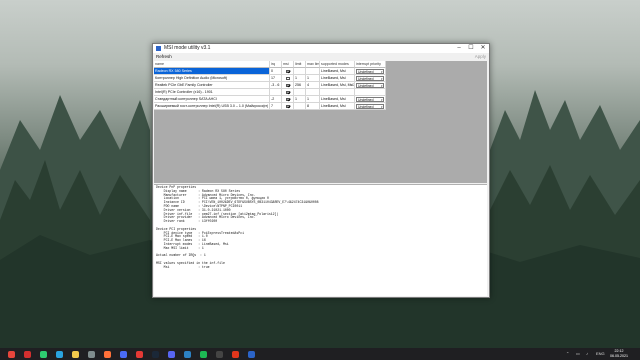 This screenshot has width=640, height=360. I want to click on minimize-icon: –, so click(459, 48).